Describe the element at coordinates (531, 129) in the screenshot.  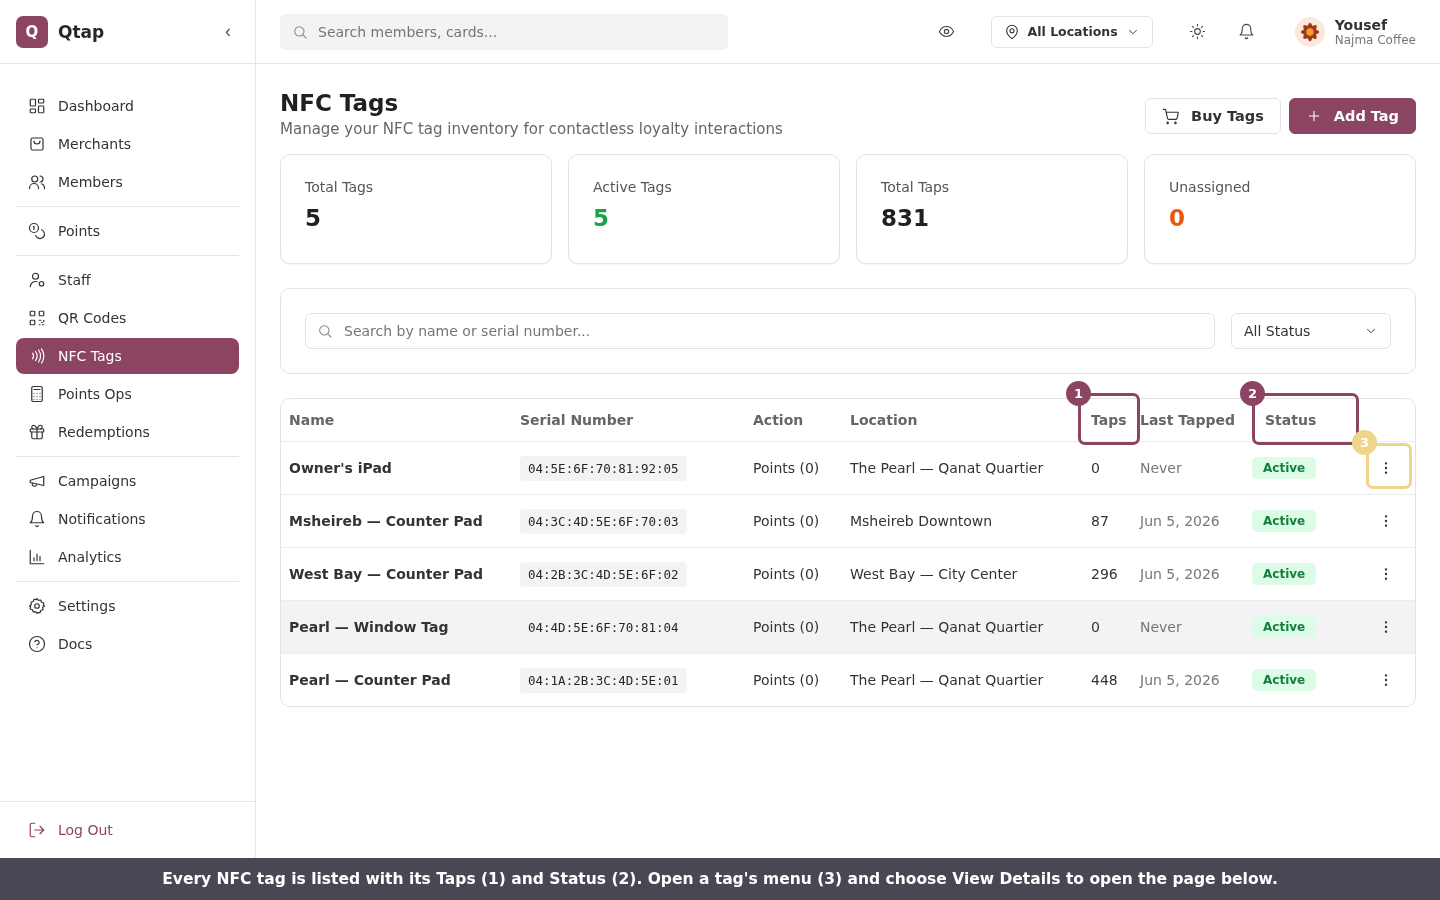
I see `page-subtitle: Manage your NFC tag inventory for contactless loyalty interactions` at that location.